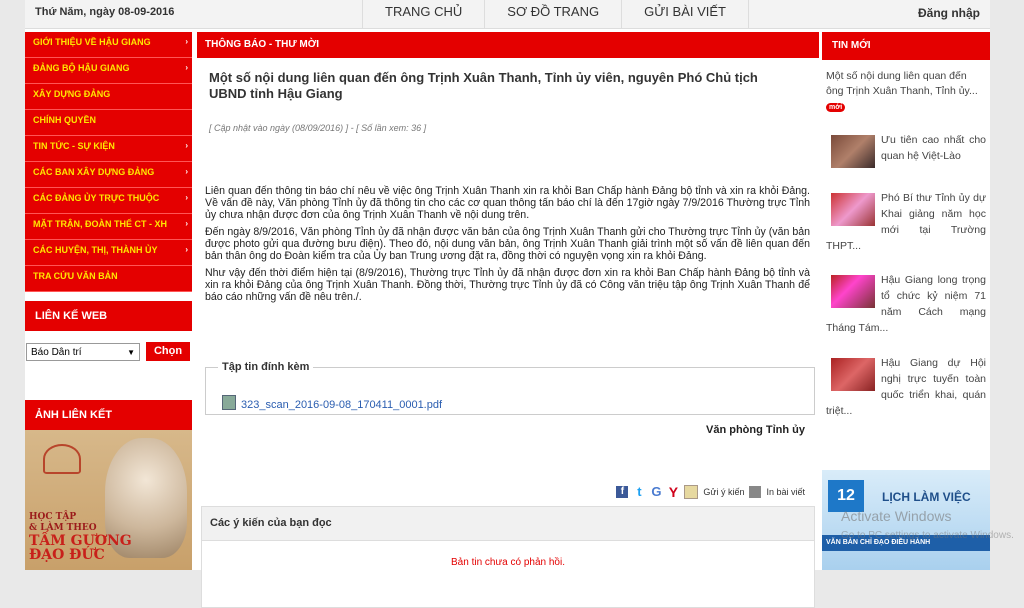 The height and width of the screenshot is (608, 1024). What do you see at coordinates (75, 276) in the screenshot?
I see `menu-item-label: TRA CỨU VĂN BẢN` at bounding box center [75, 276].